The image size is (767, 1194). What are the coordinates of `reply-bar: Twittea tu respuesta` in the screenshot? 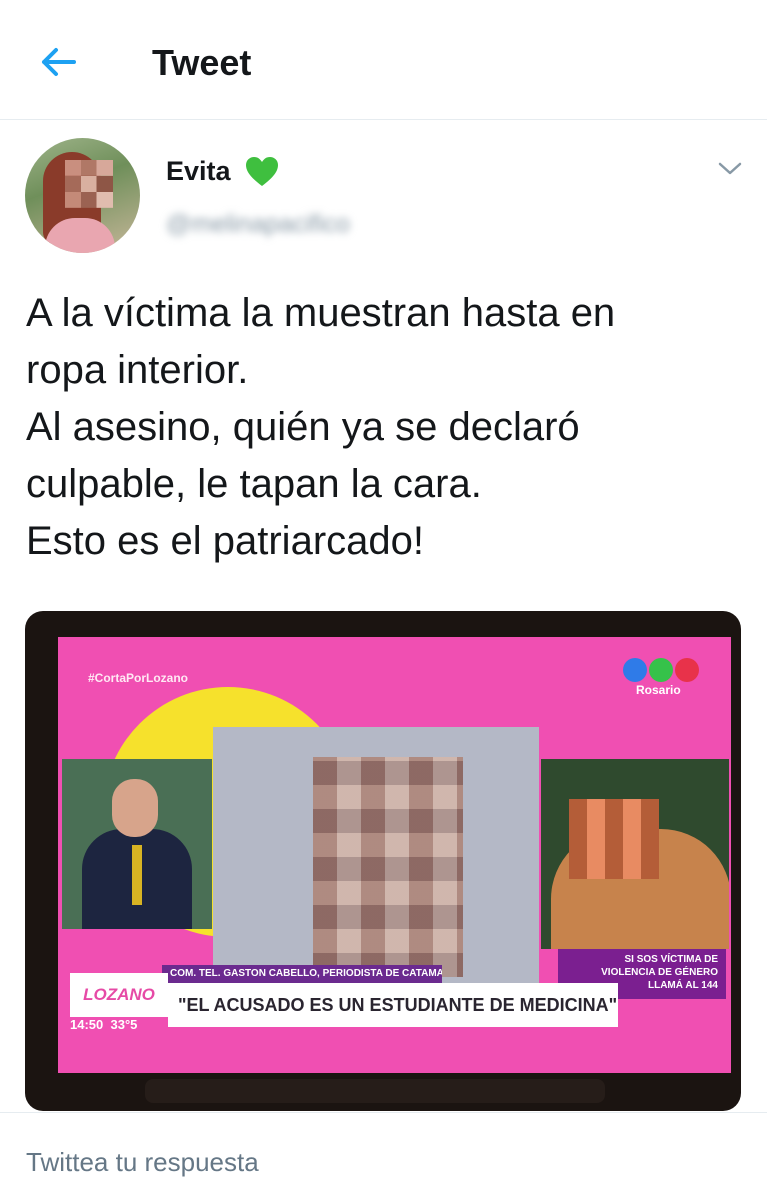 It's located at (383, 1153).